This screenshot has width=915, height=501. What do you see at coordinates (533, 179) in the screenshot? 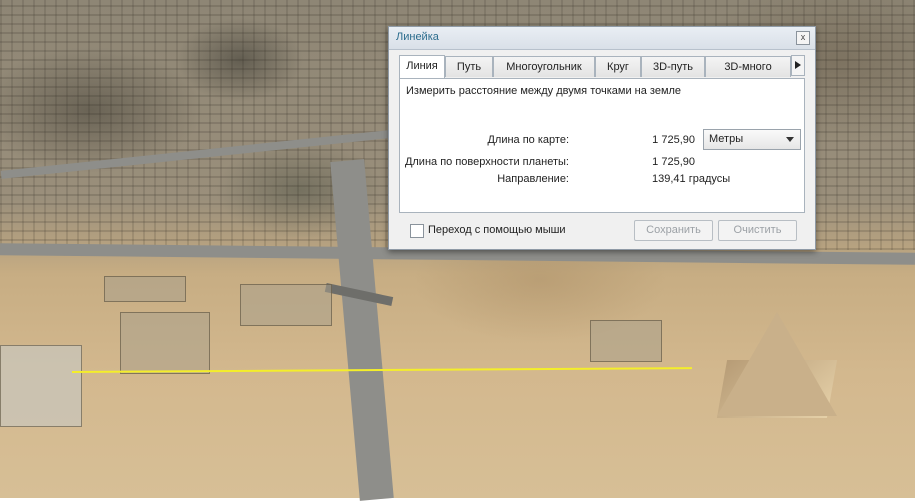
I see `heading-label: Направление:` at bounding box center [533, 179].